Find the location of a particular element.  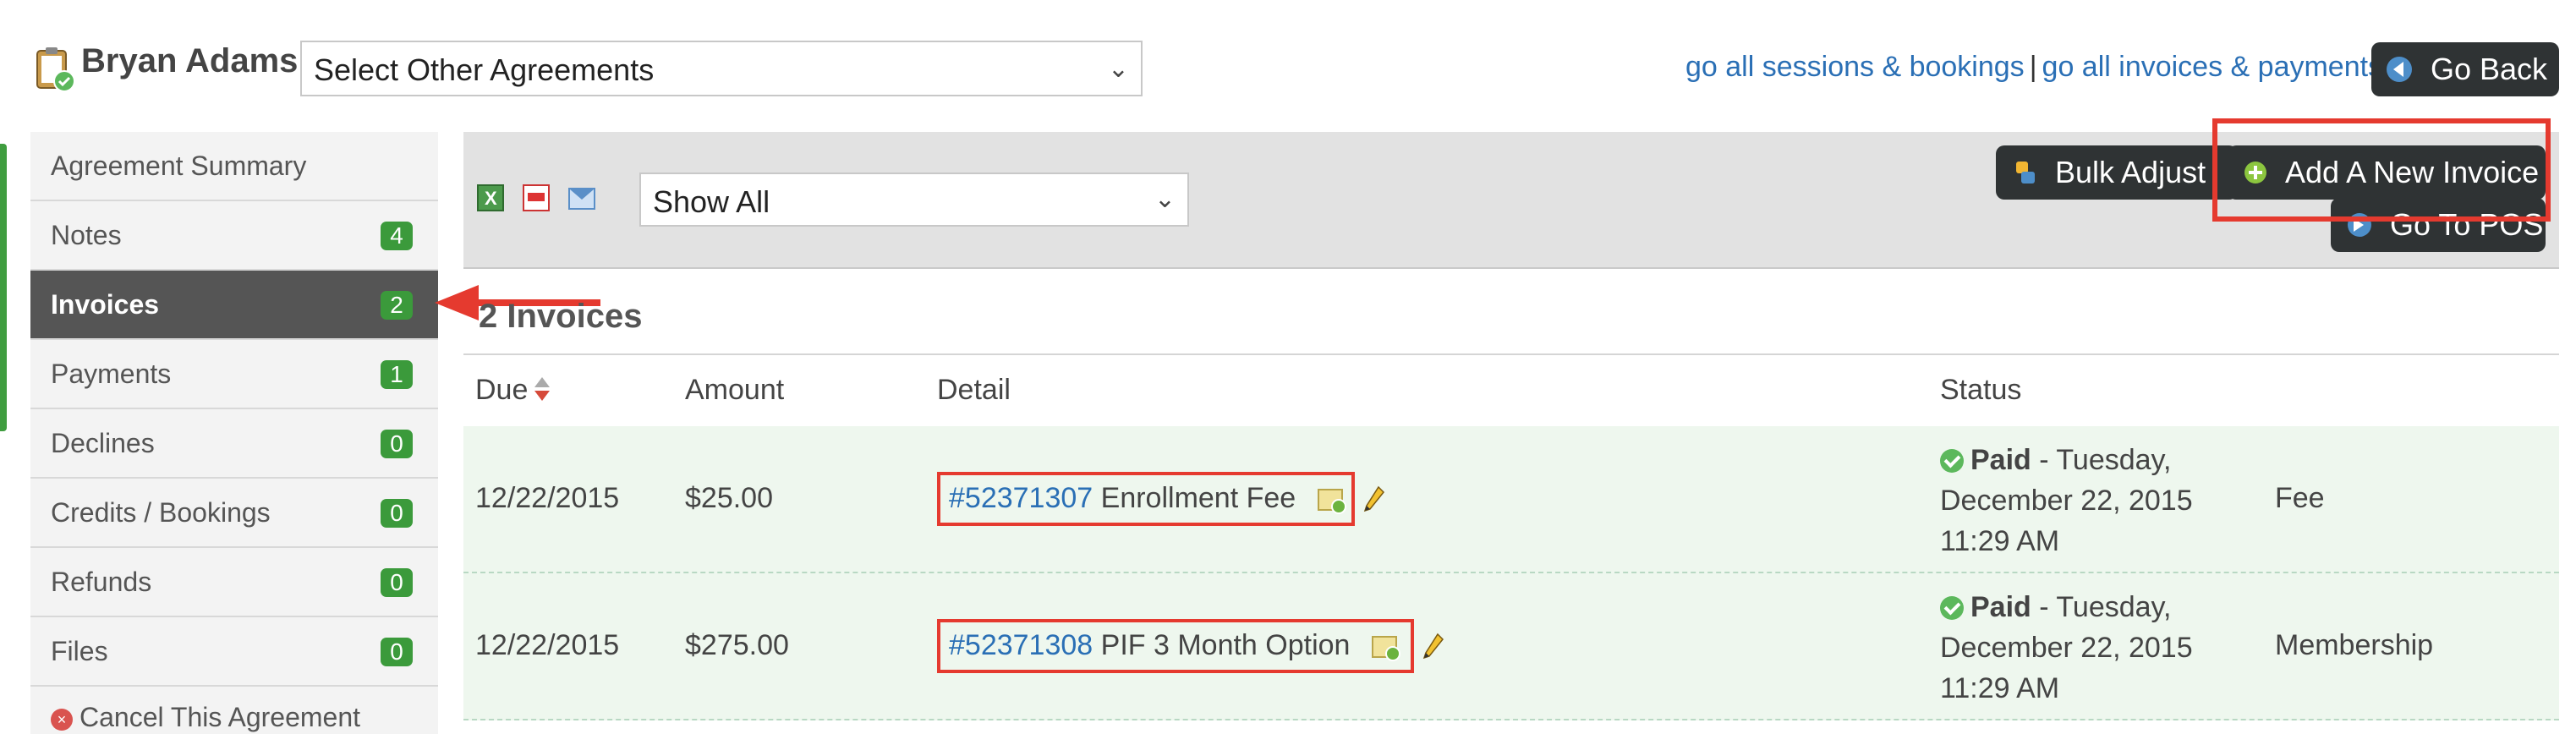

go-back-label: Go Back is located at coordinates (2489, 69).